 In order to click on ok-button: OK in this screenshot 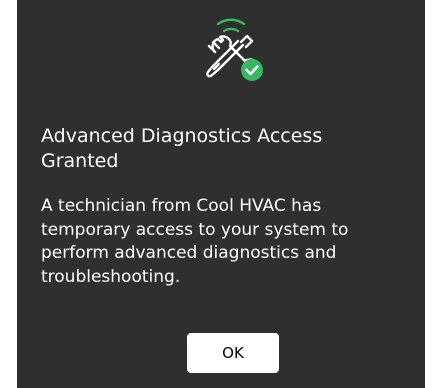, I will do `click(233, 353)`.